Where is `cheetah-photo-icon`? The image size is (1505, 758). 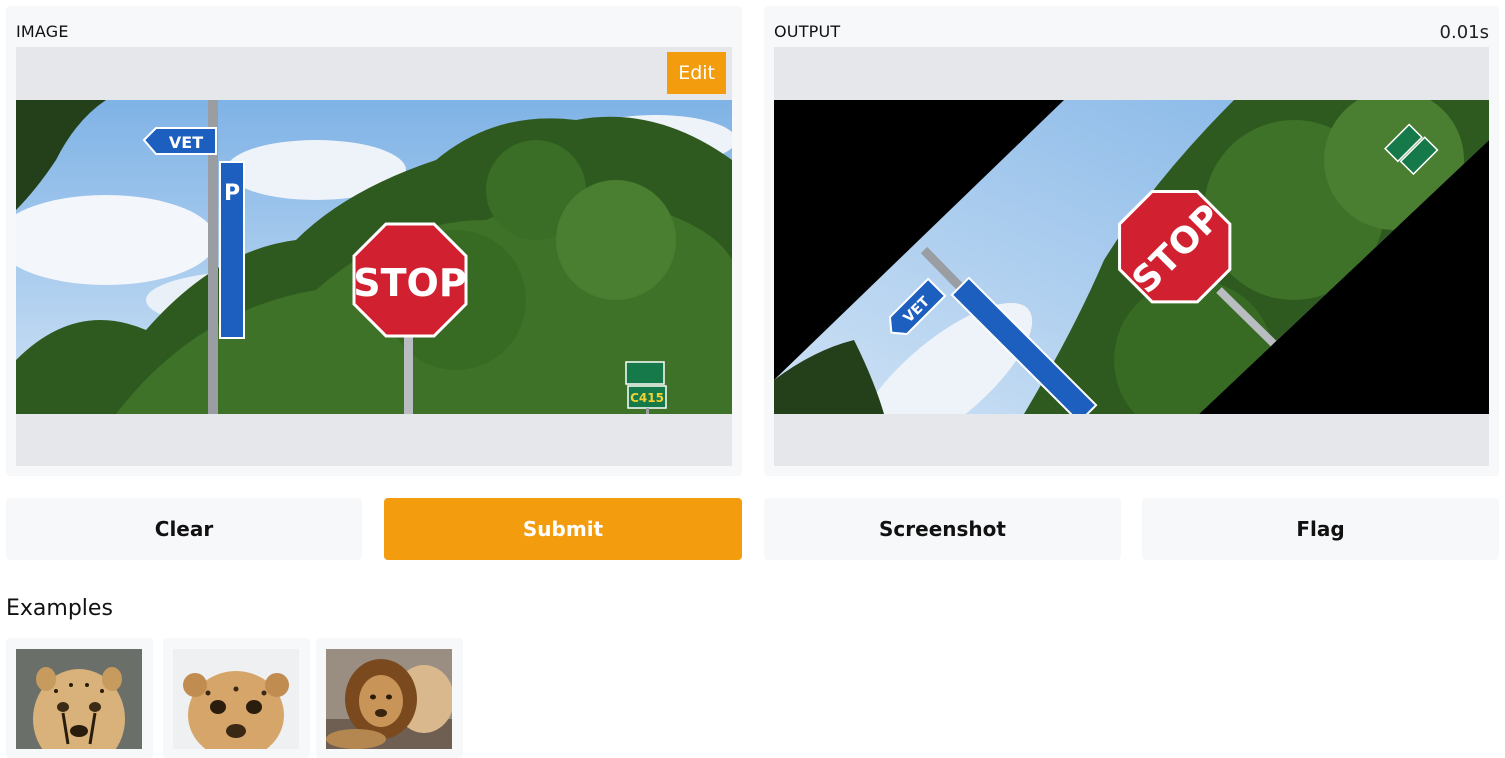 cheetah-photo-icon is located at coordinates (79, 699).